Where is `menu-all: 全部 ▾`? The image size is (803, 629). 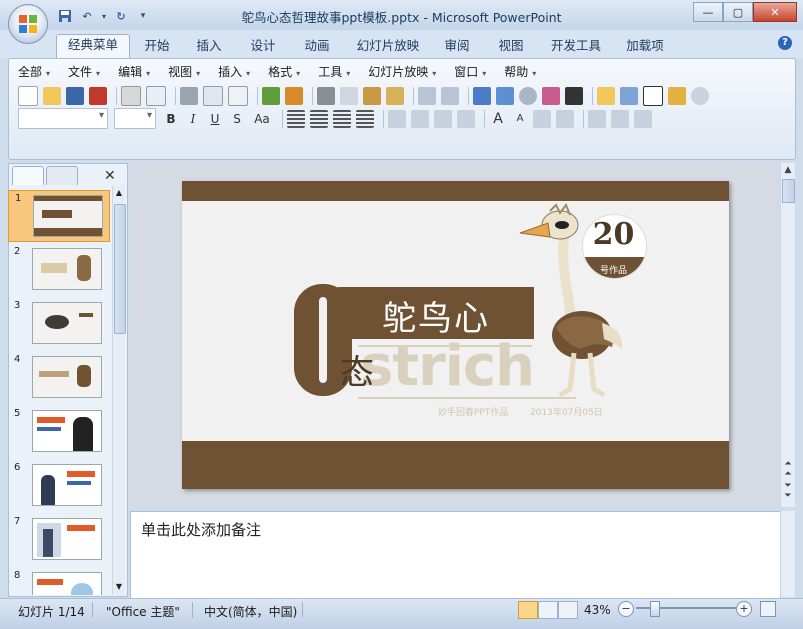 menu-all: 全部 ▾ is located at coordinates (43, 72).